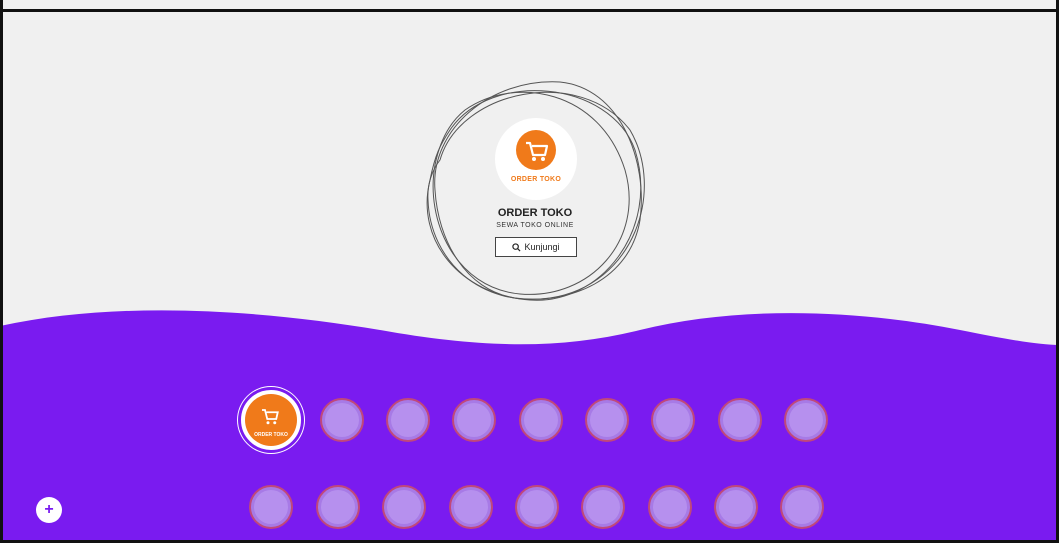  Describe the element at coordinates (536, 179) in the screenshot. I see `store-logo-text: ORDER TOKO` at that location.